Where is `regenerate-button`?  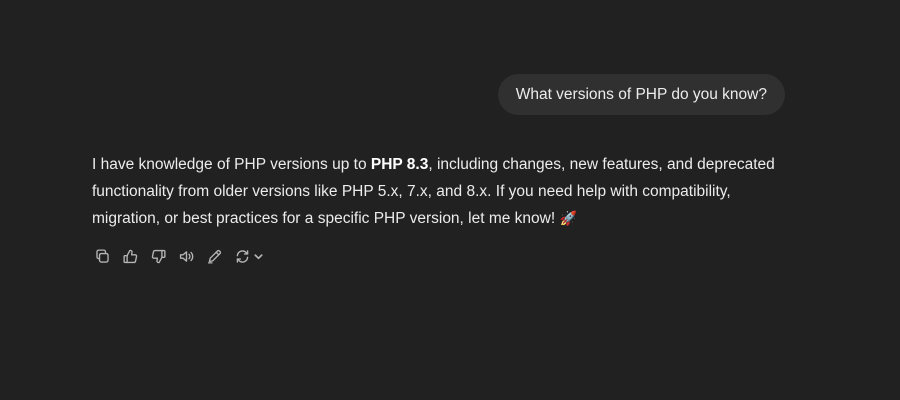
regenerate-button is located at coordinates (248, 256).